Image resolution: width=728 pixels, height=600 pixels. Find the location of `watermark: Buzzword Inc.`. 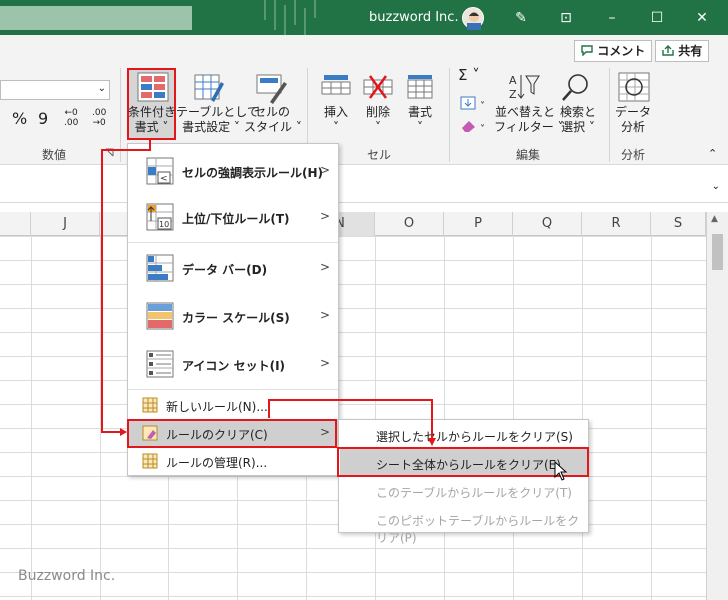

watermark: Buzzword Inc. is located at coordinates (67, 576).